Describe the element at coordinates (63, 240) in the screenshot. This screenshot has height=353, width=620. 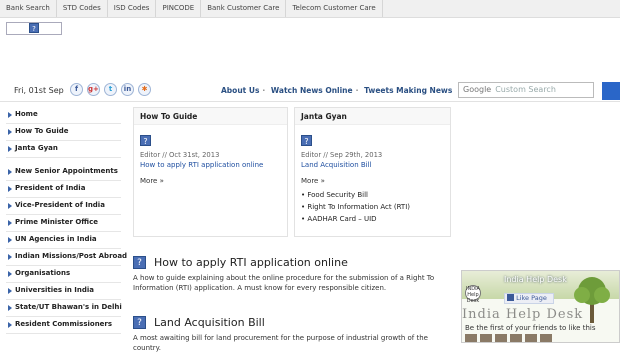
I see `sidebar-item-un-agencies: UN Agencies in India` at that location.